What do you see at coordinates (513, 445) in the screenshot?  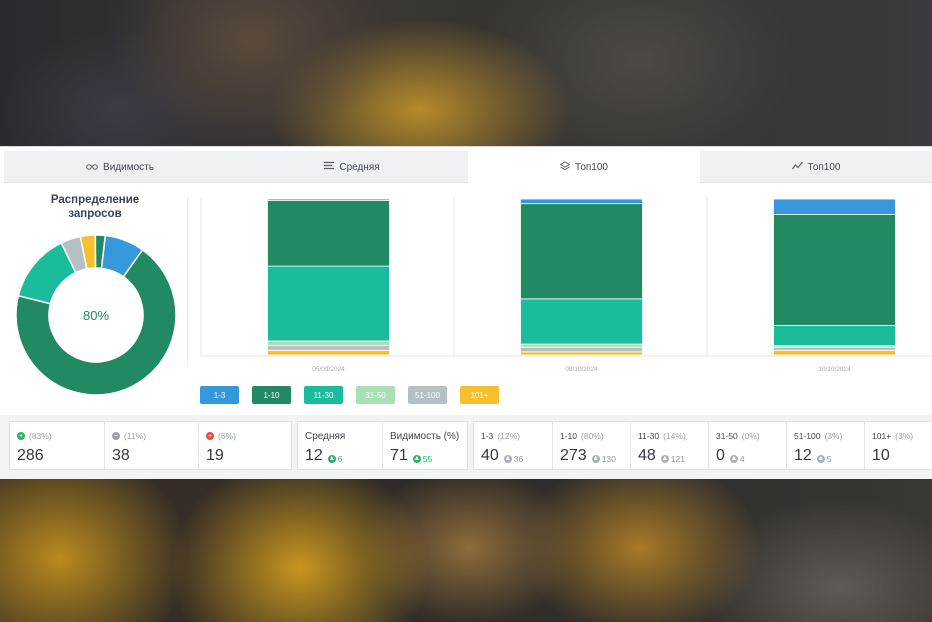 I see `stat-range-1-3: 1-3 (12%) 40 ▲ 36` at bounding box center [513, 445].